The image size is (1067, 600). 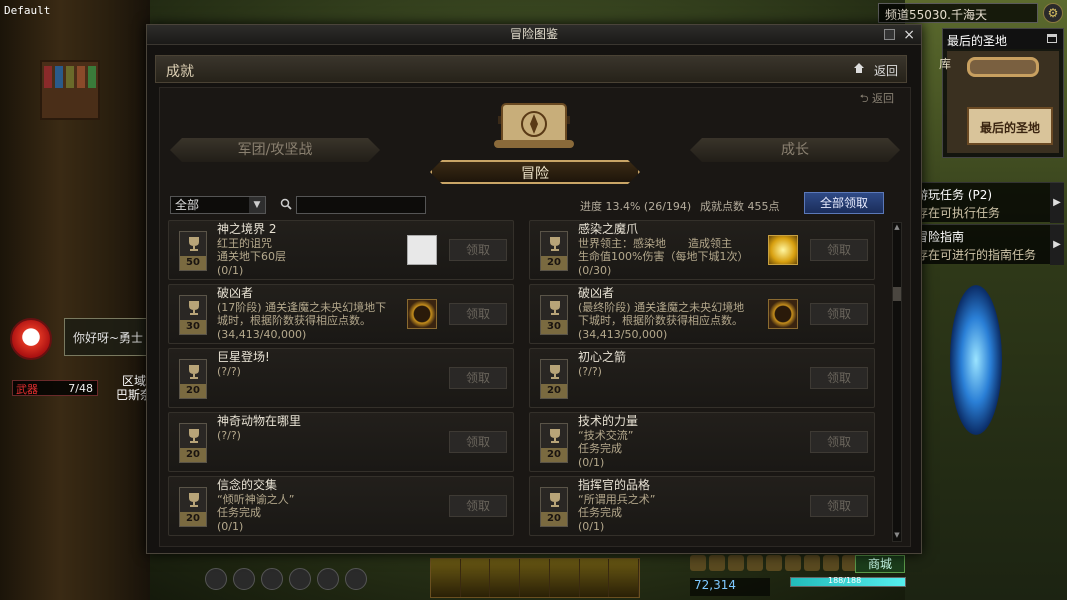 What do you see at coordinates (302, 314) in the screenshot?
I see `achievement-desc: (17阶段) 通关逢魔之未央幻境地下 城时，根据阶数获得相应点数。` at bounding box center [302, 314].